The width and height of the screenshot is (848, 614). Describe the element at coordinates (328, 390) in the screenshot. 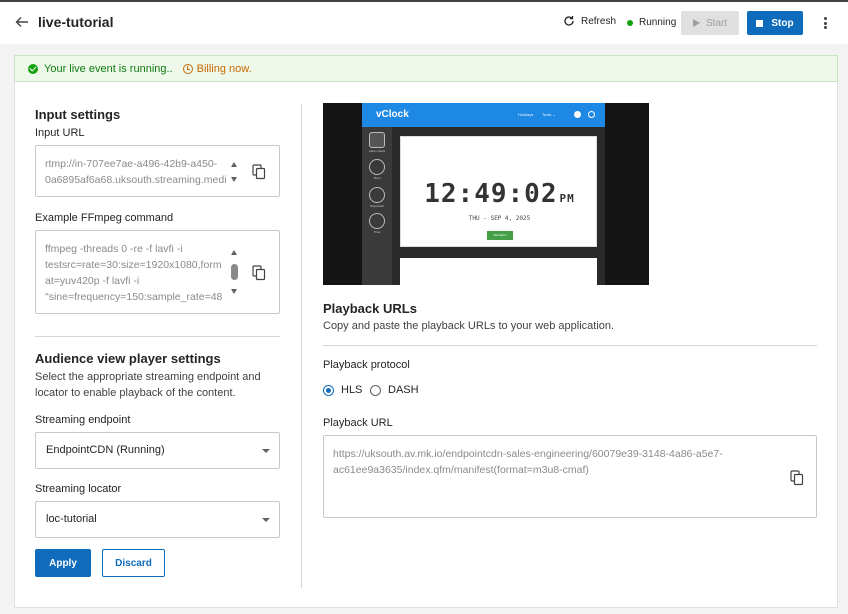

I see `hls-radio` at that location.